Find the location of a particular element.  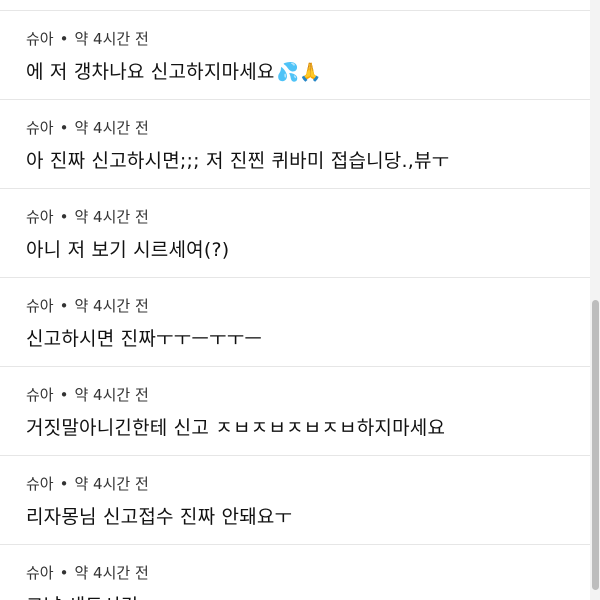

comment-text: 리자몽님 신고접수 진짜 안돼요ㅜ is located at coordinates (159, 517).